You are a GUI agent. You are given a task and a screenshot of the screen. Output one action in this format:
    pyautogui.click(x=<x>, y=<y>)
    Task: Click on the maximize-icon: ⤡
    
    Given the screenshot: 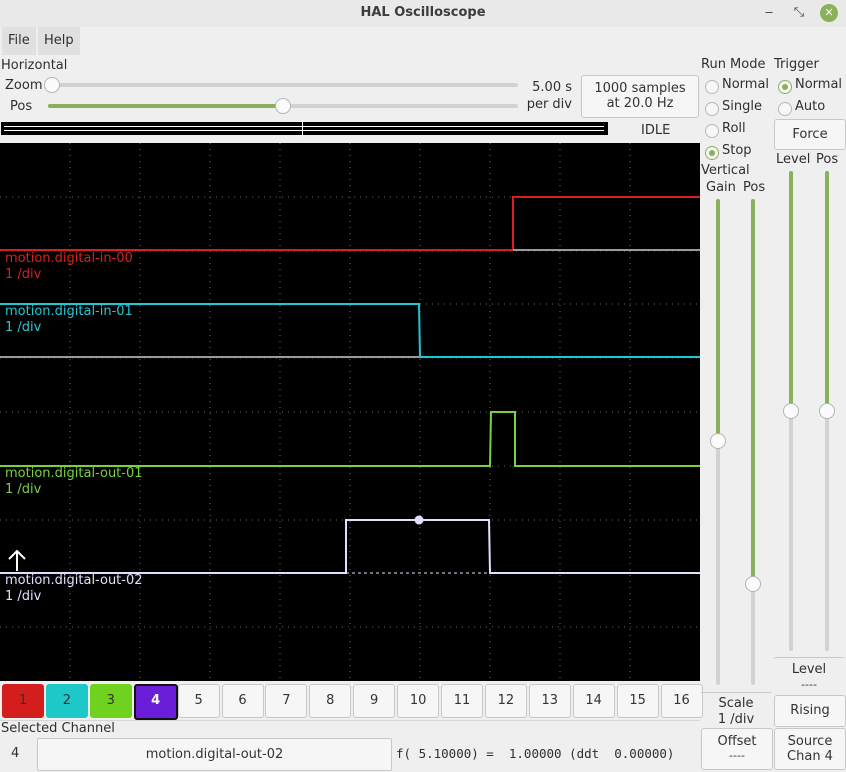 What is the action you would take?
    pyautogui.click(x=799, y=13)
    